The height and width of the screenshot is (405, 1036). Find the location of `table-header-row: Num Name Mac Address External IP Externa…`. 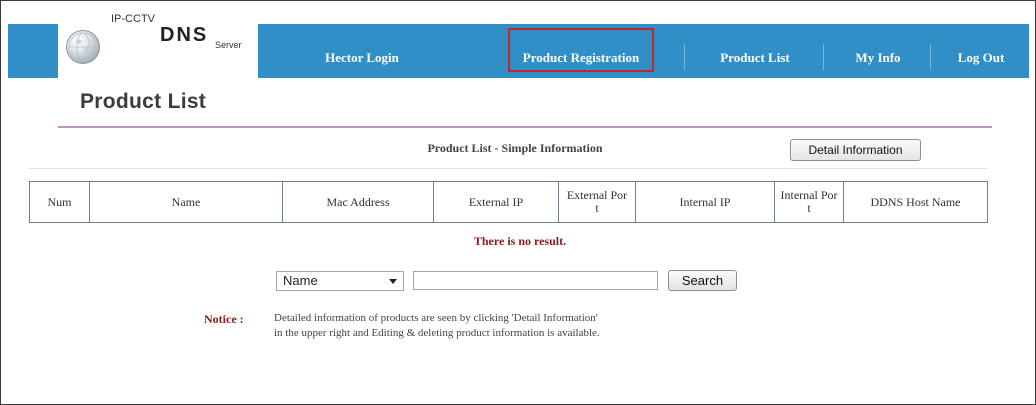

table-header-row: Num Name Mac Address External IP Externa… is located at coordinates (508, 202).